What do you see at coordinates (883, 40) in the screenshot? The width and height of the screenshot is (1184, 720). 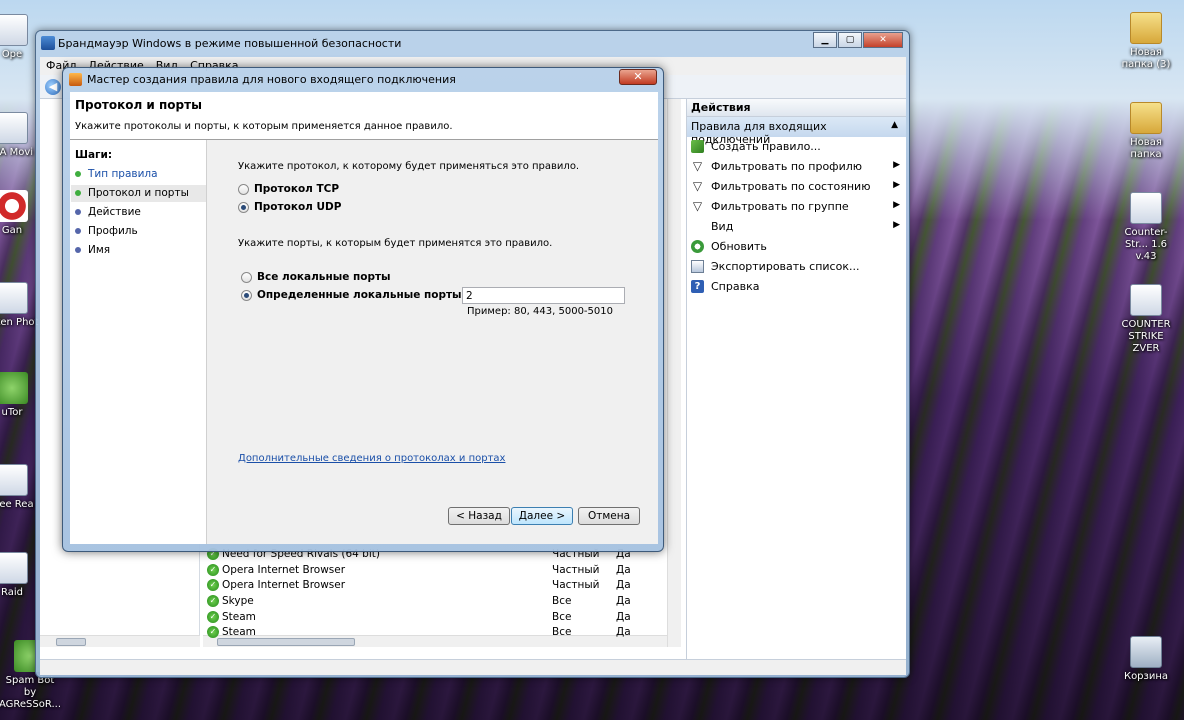 I see `close-button: ✕` at bounding box center [883, 40].